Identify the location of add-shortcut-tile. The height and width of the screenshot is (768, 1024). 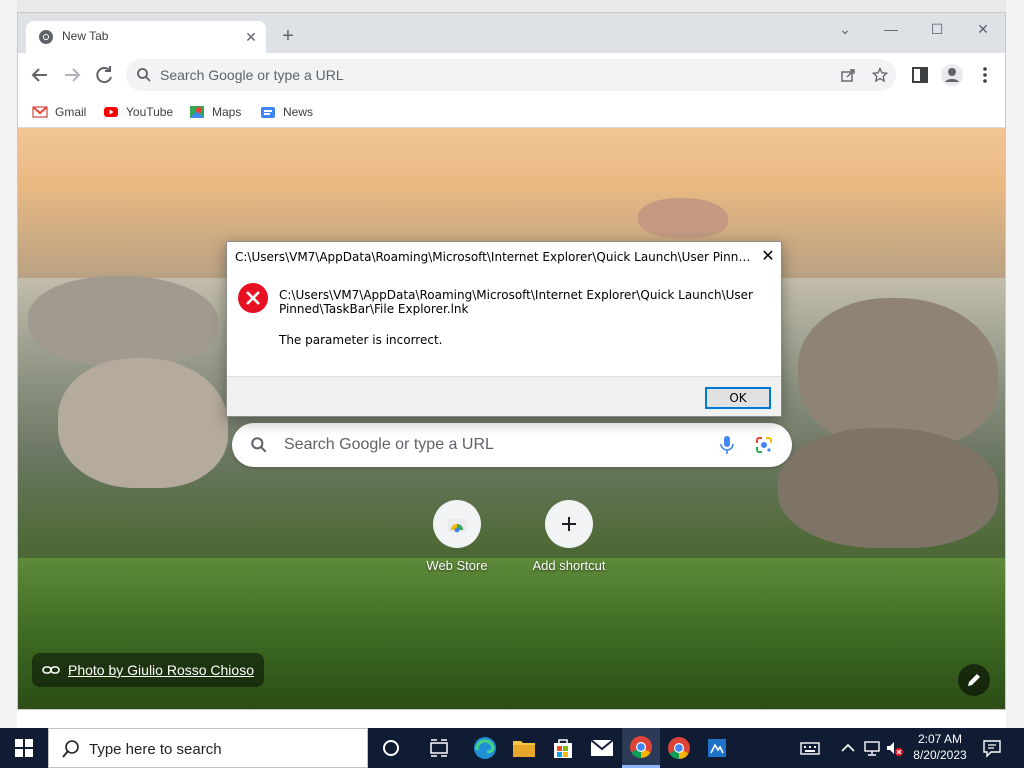
(569, 524).